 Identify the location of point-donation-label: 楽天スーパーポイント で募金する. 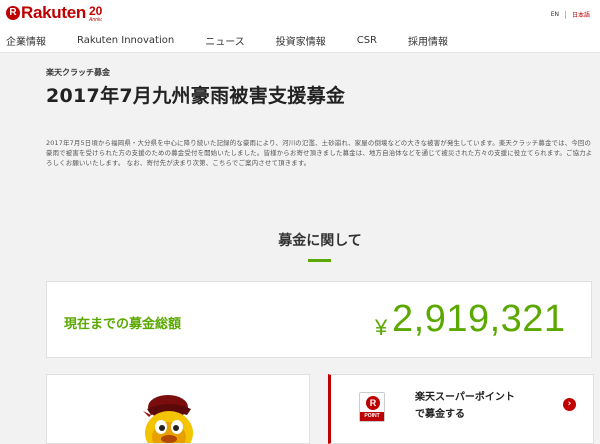
(465, 406).